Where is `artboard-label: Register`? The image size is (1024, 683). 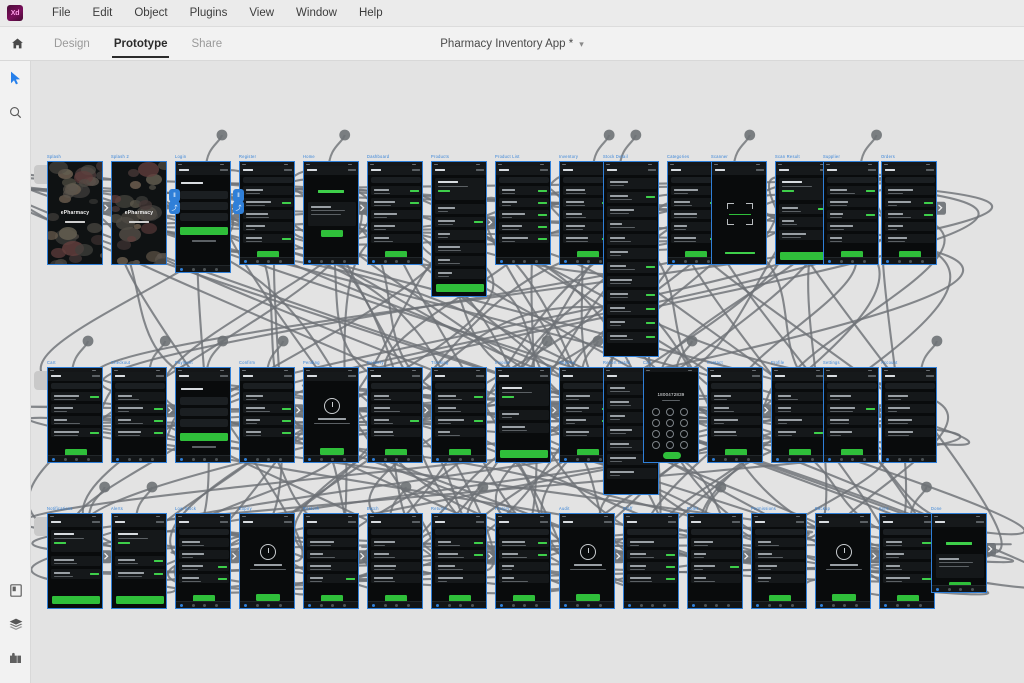
artboard-label: Register is located at coordinates (247, 157).